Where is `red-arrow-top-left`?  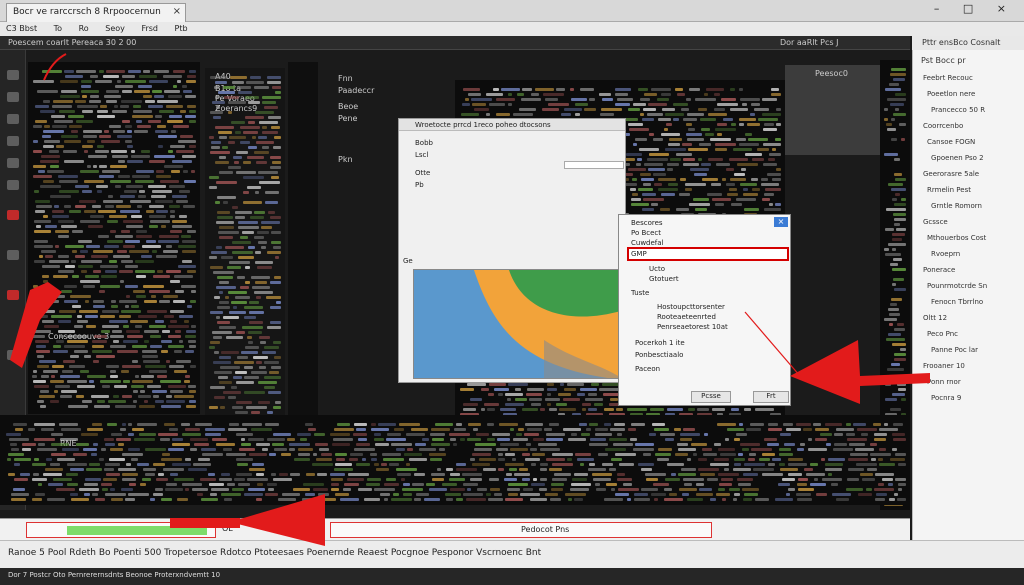 red-arrow-top-left is located at coordinates (55, 67).